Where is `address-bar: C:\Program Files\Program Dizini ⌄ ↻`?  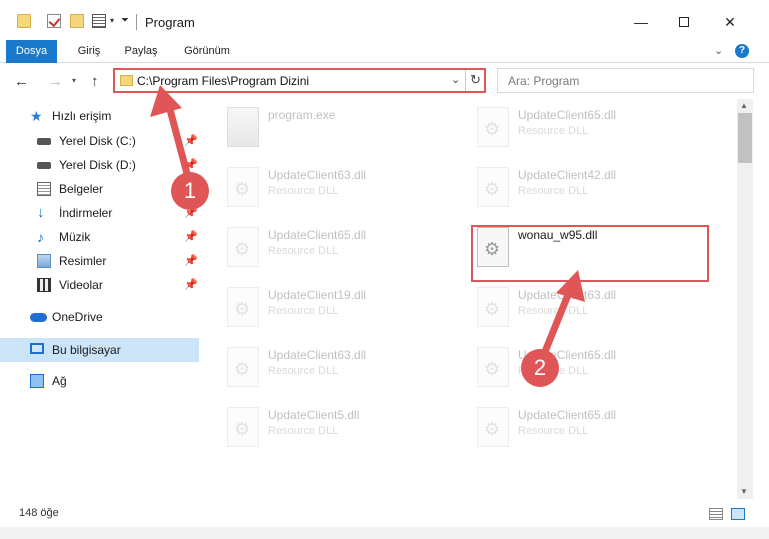 address-bar: C:\Program Files\Program Dizini ⌄ ↻ is located at coordinates (299, 80).